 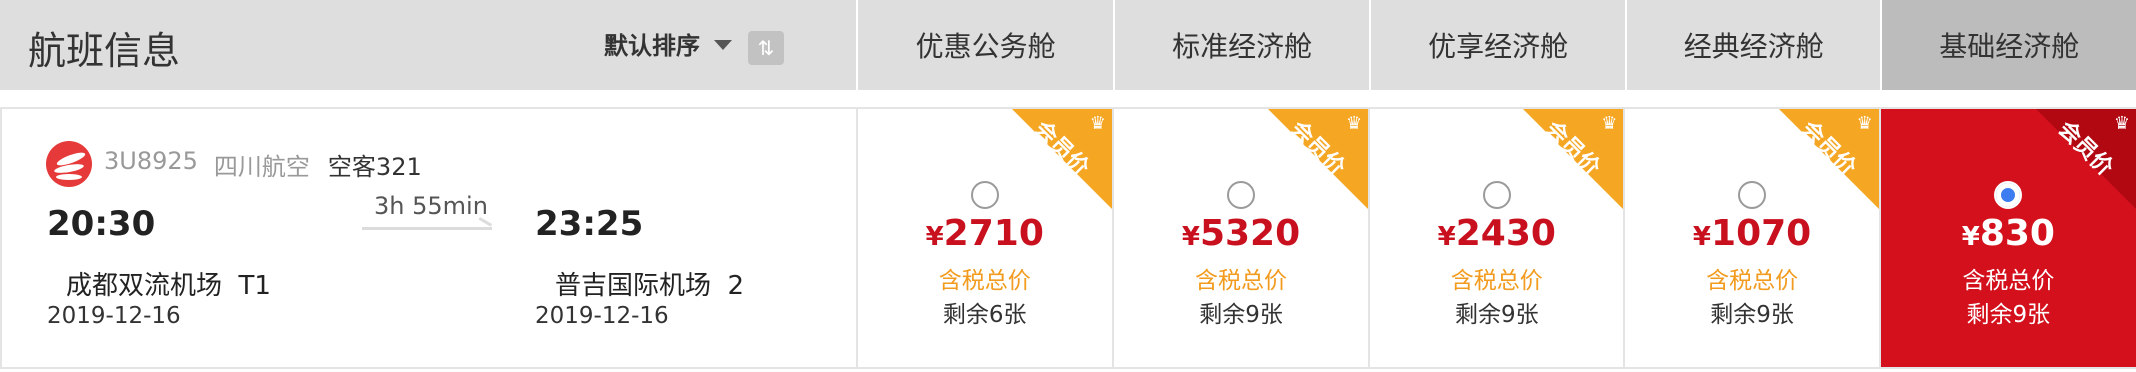 I want to click on flight-info-header: 航班信息 默认排序 ⇅, so click(x=429, y=45).